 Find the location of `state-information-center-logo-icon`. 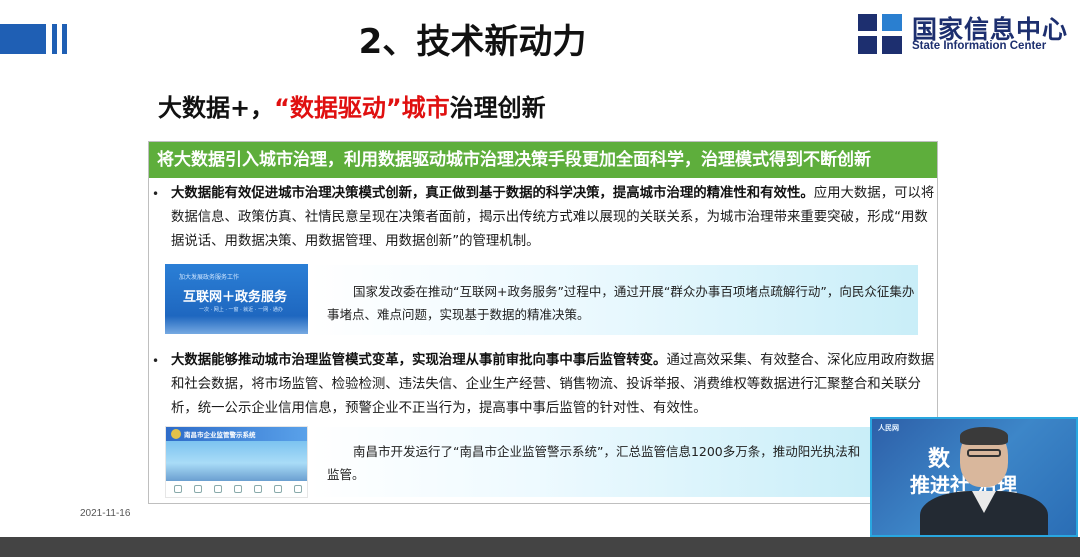

state-information-center-logo-icon is located at coordinates (880, 34).